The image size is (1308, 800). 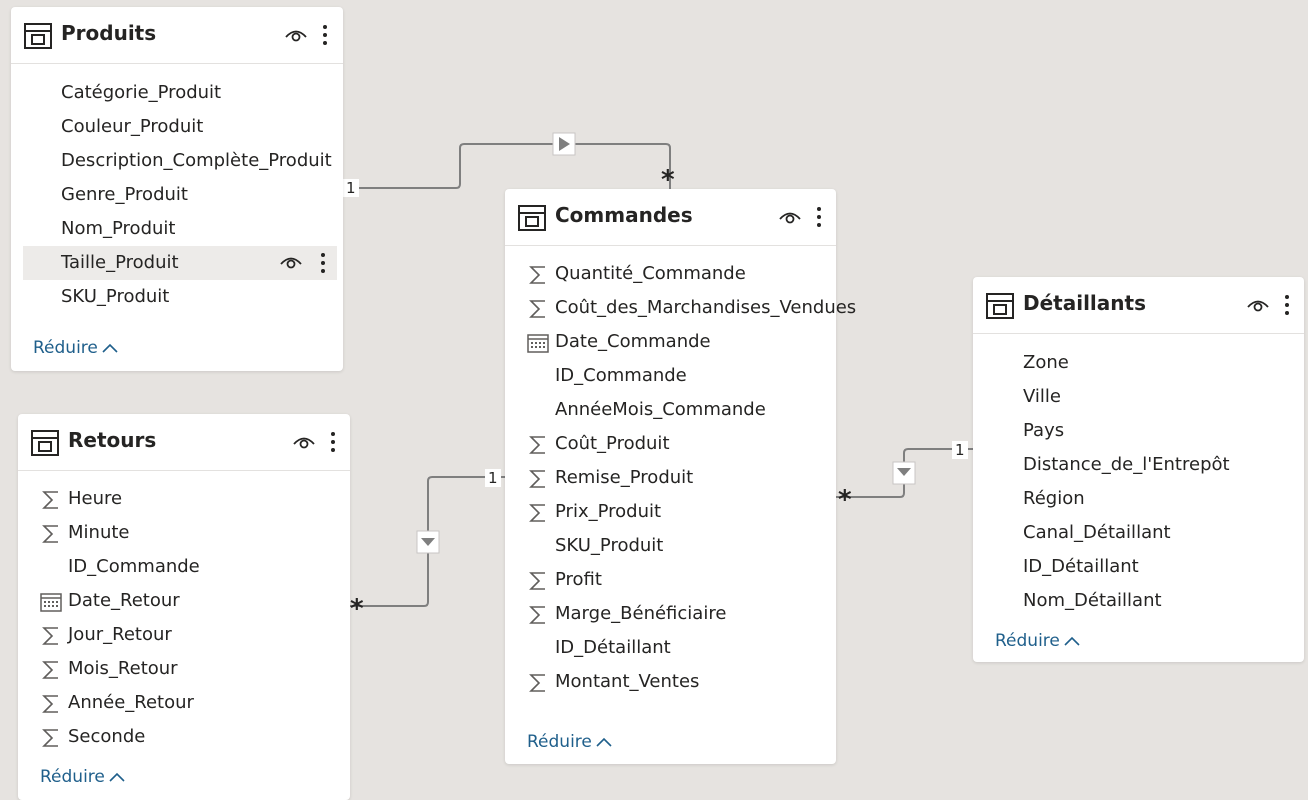 I want to click on field-item: Genre_Produit, so click(x=180, y=195).